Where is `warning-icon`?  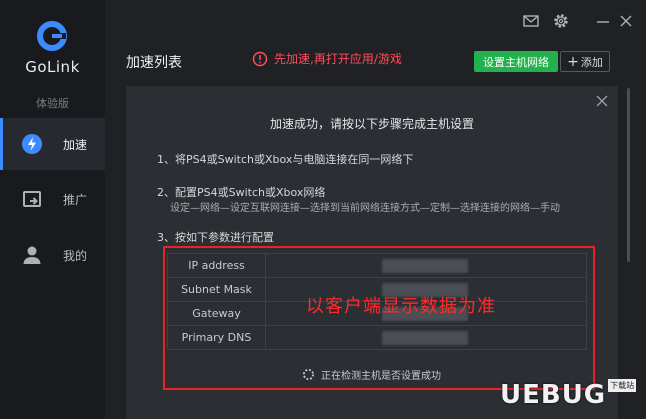
warning-icon is located at coordinates (260, 58).